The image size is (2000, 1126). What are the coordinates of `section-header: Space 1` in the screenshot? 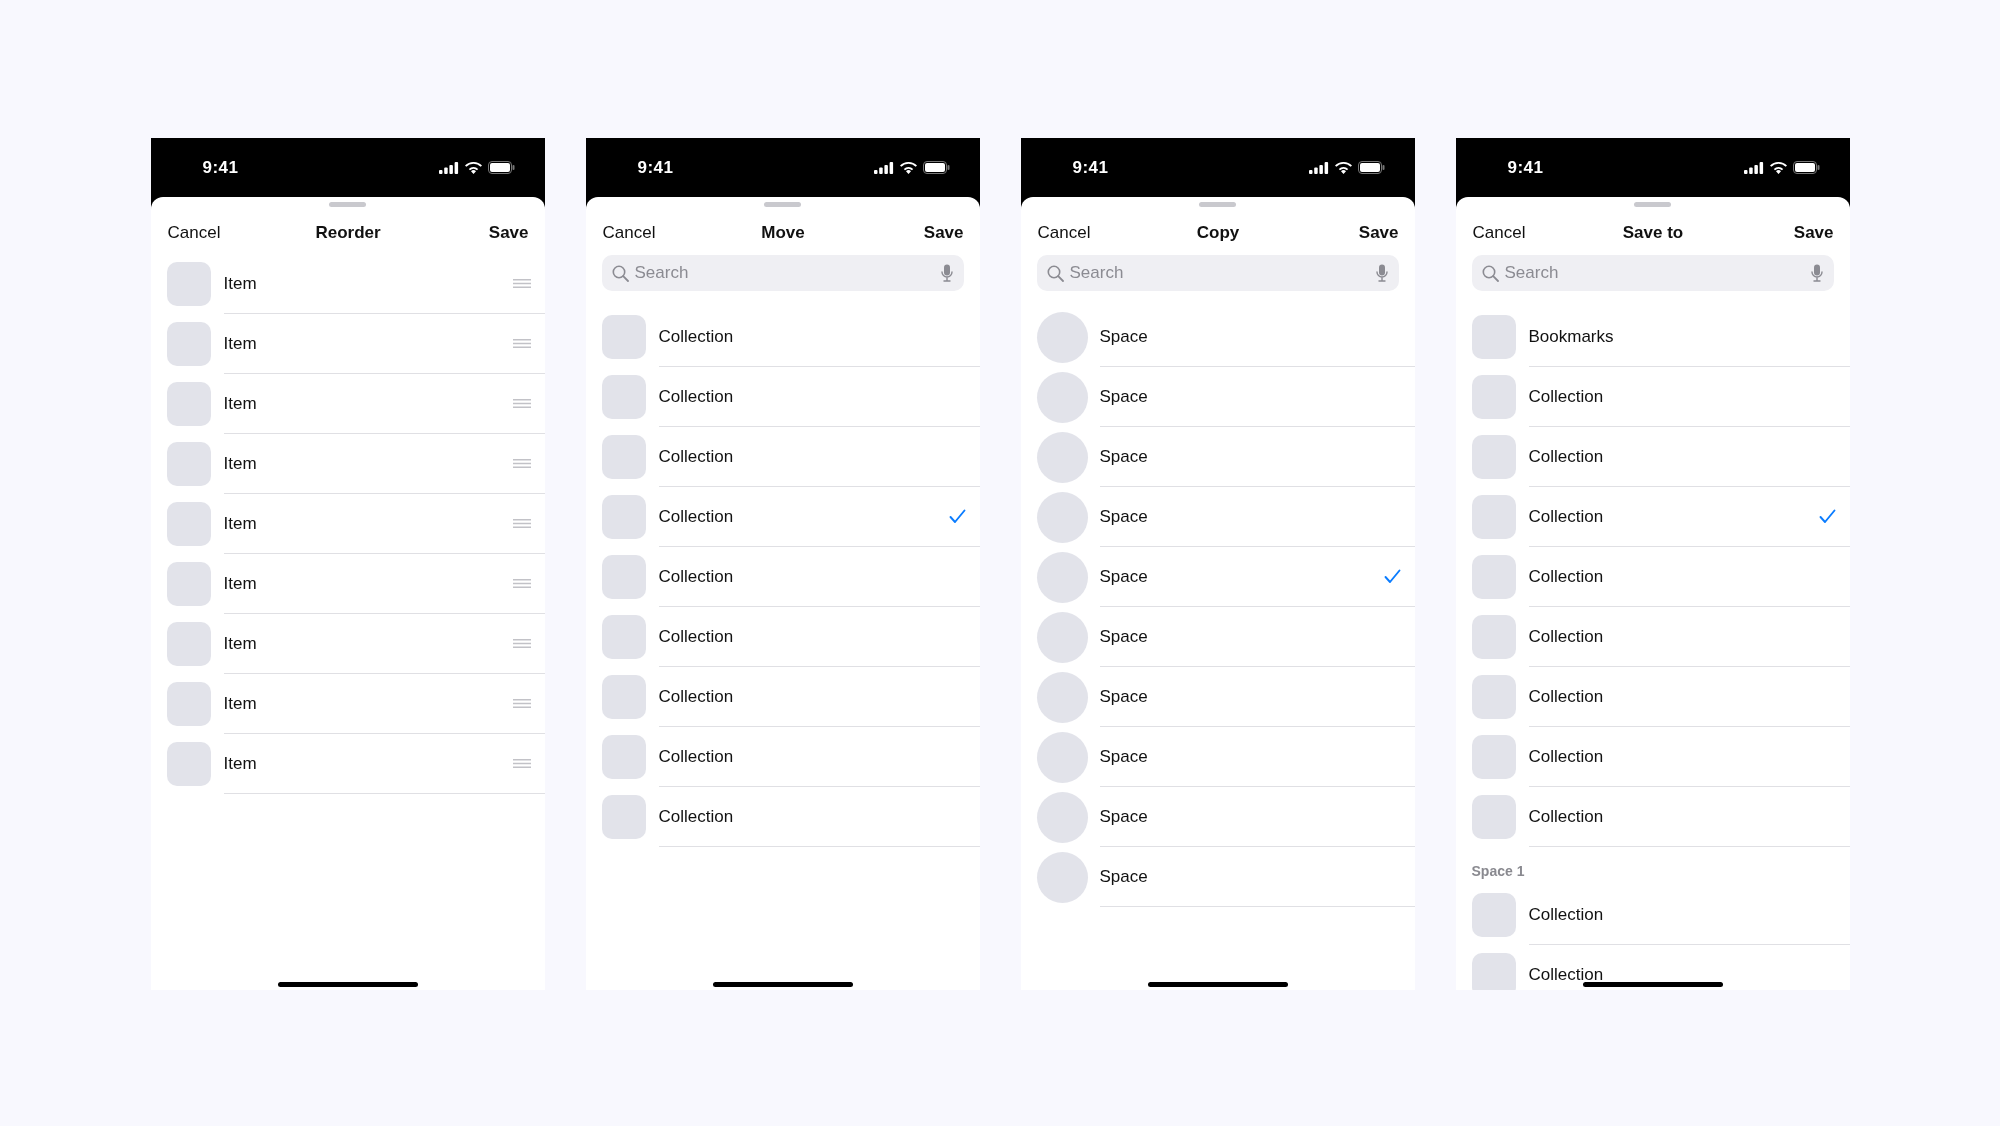 It's located at (1498, 871).